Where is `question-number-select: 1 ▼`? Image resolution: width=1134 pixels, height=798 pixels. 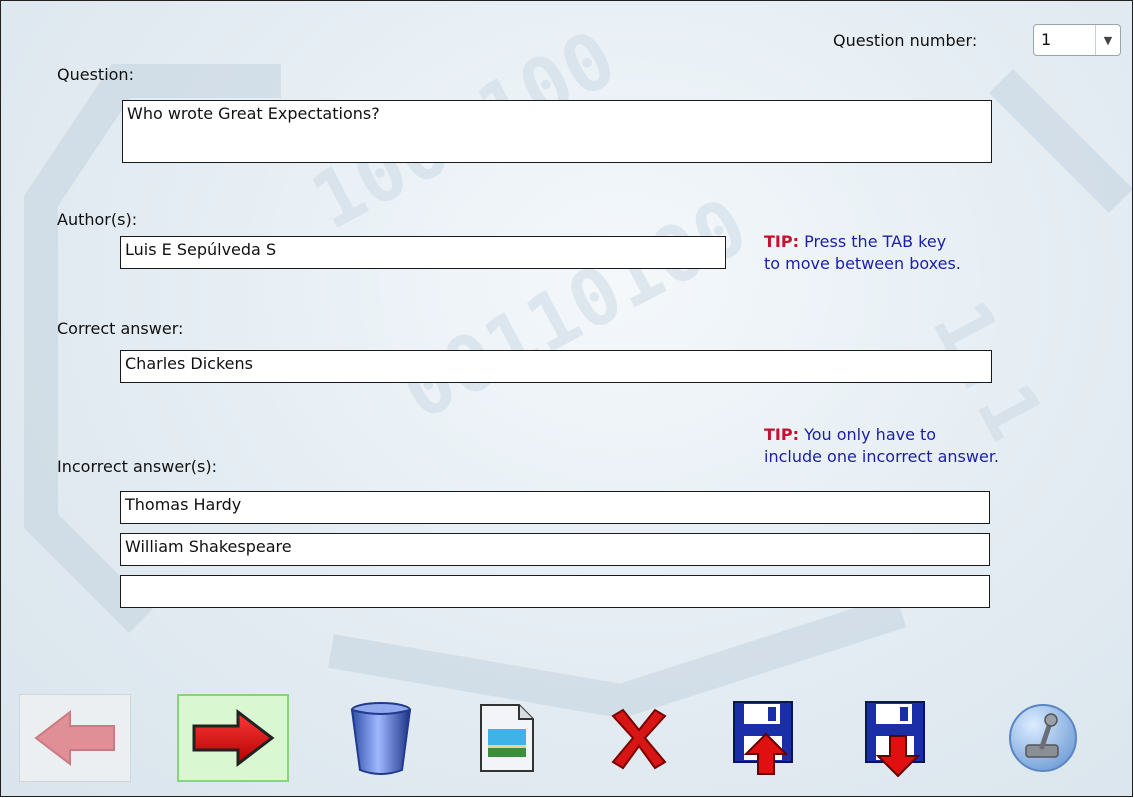 question-number-select: 1 ▼ is located at coordinates (1077, 40).